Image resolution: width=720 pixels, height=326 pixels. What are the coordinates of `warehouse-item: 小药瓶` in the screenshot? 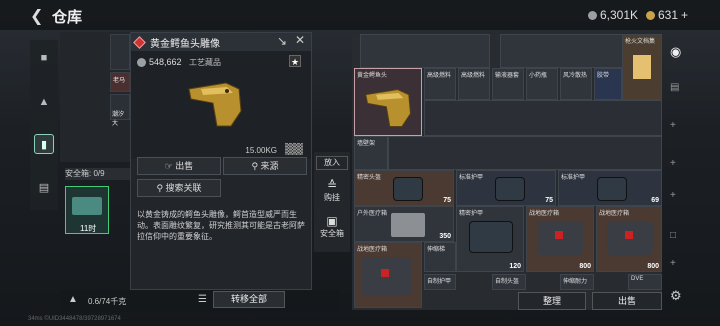 It's located at (542, 84).